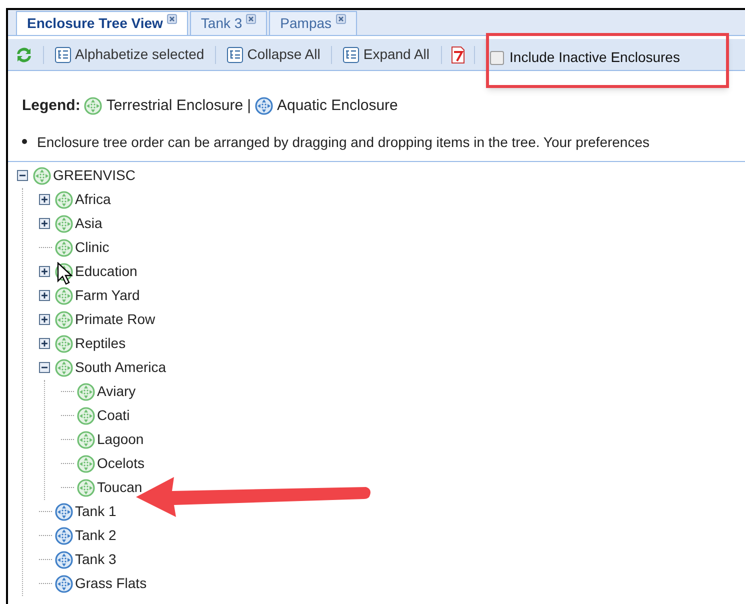 The height and width of the screenshot is (604, 745). I want to click on tree-item: Africa, so click(93, 199).